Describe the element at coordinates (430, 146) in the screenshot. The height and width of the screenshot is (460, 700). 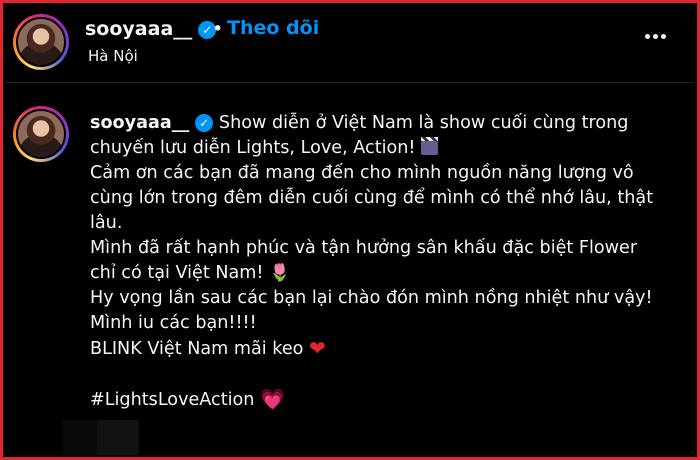
I see `clapper-board-icon` at that location.